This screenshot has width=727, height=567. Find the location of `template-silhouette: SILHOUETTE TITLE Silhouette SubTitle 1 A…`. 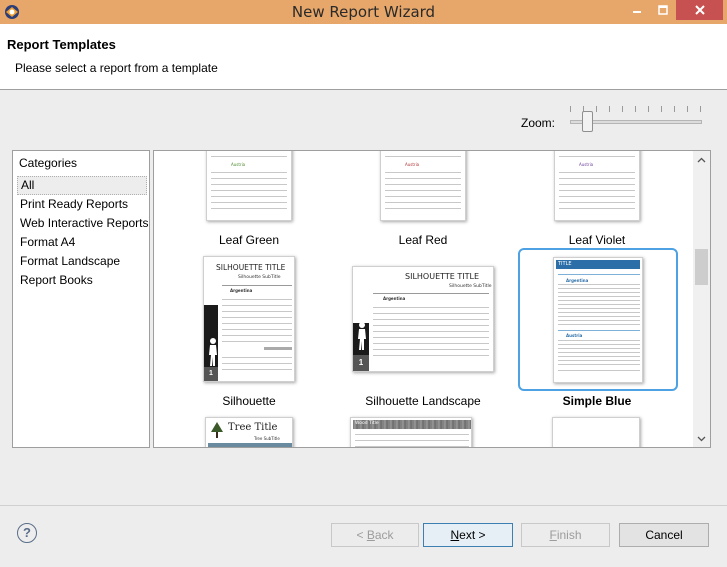

template-silhouette: SILHOUETTE TITLE Silhouette SubTitle 1 A… is located at coordinates (249, 333).